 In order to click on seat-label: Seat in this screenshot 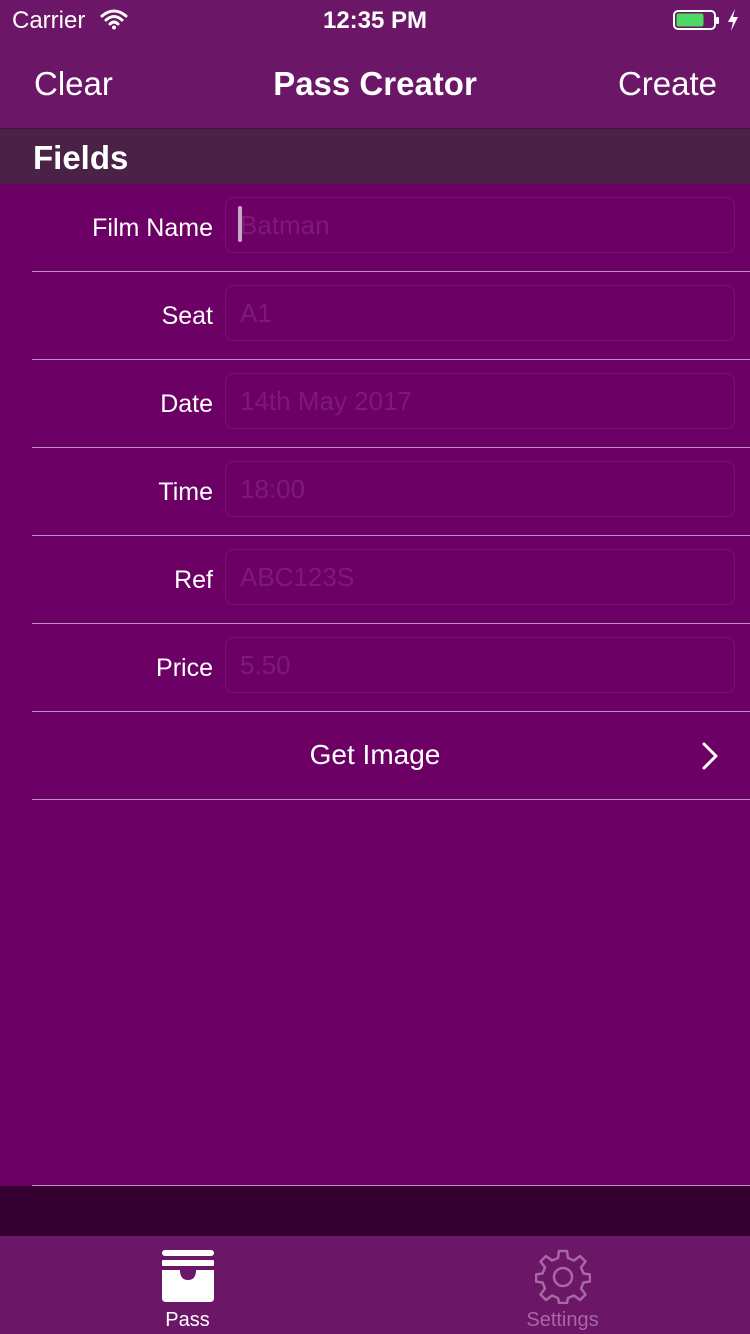, I will do `click(187, 316)`.